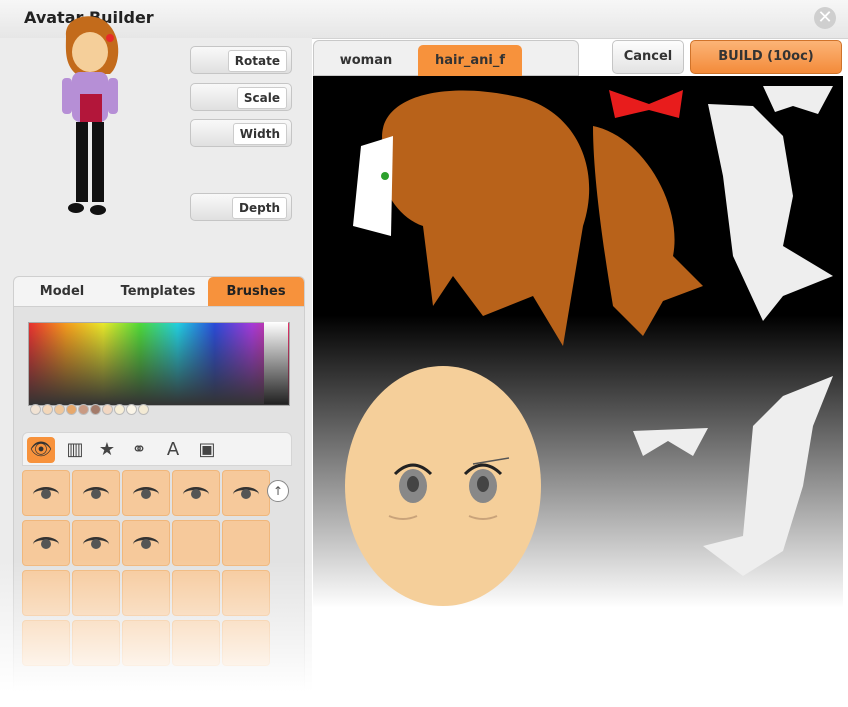 The width and height of the screenshot is (848, 707). Describe the element at coordinates (646, 104) in the screenshot. I see `bow-texture` at that location.